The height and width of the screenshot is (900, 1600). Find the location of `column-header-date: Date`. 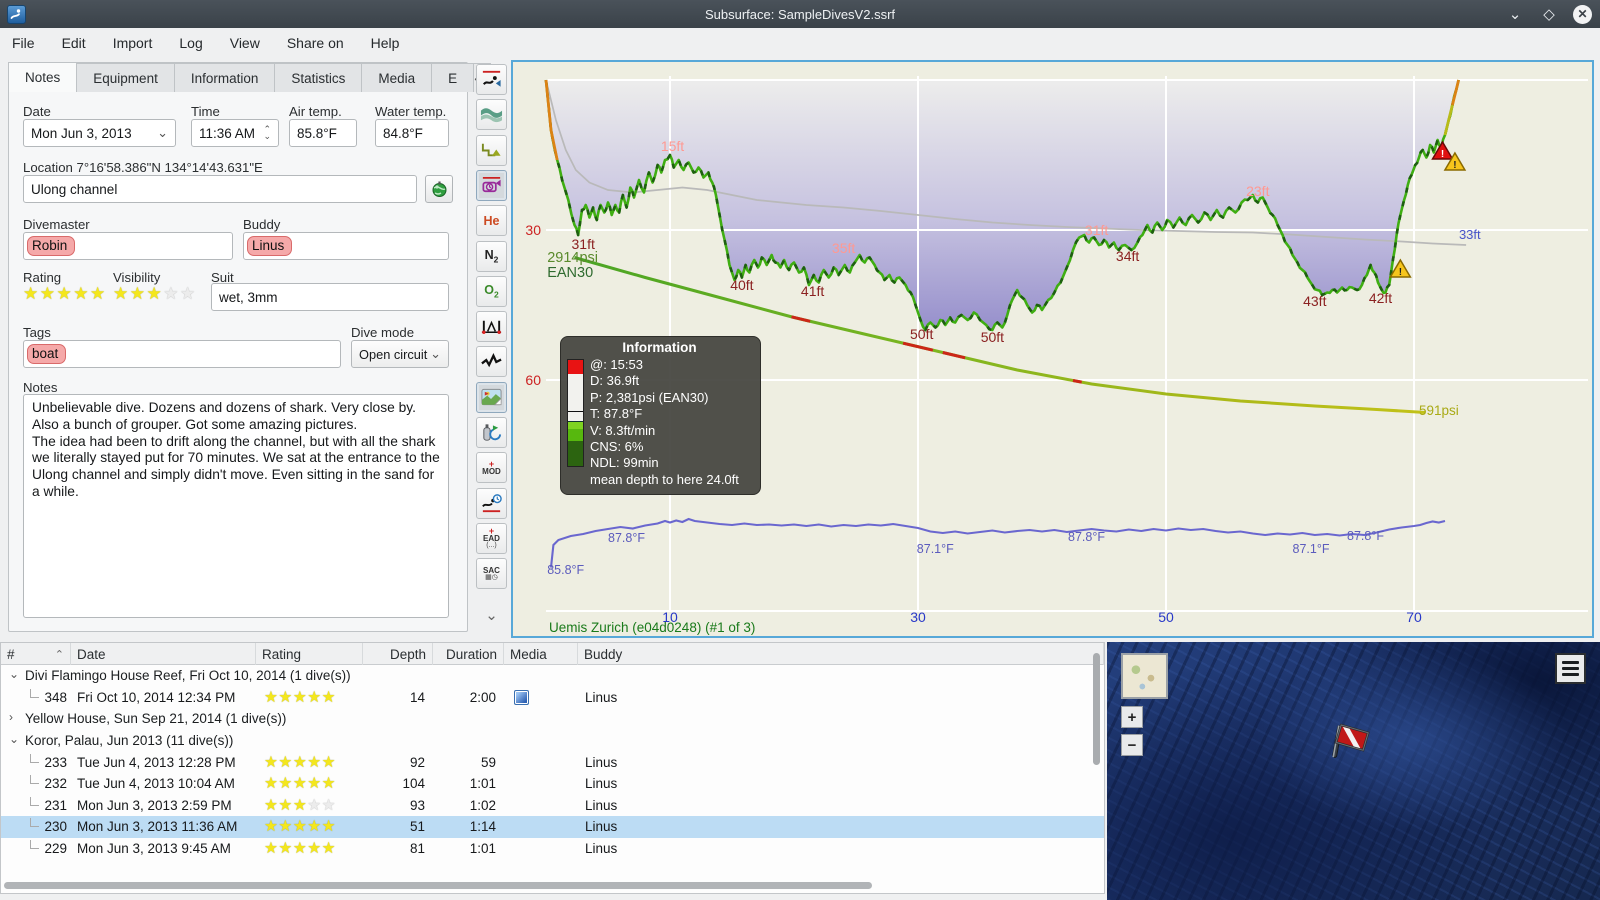

column-header-date: Date is located at coordinates (163, 654).